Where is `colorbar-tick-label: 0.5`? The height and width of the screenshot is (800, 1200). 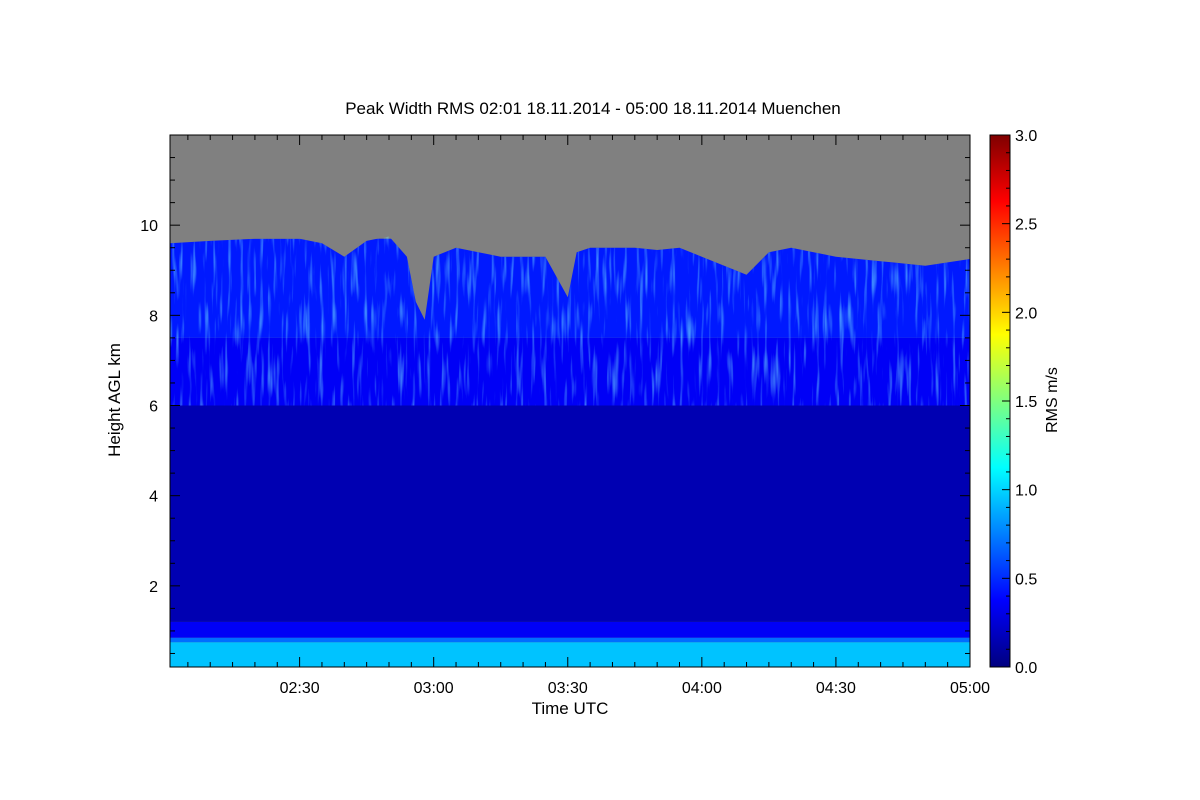 colorbar-tick-label: 0.5 is located at coordinates (1026, 579).